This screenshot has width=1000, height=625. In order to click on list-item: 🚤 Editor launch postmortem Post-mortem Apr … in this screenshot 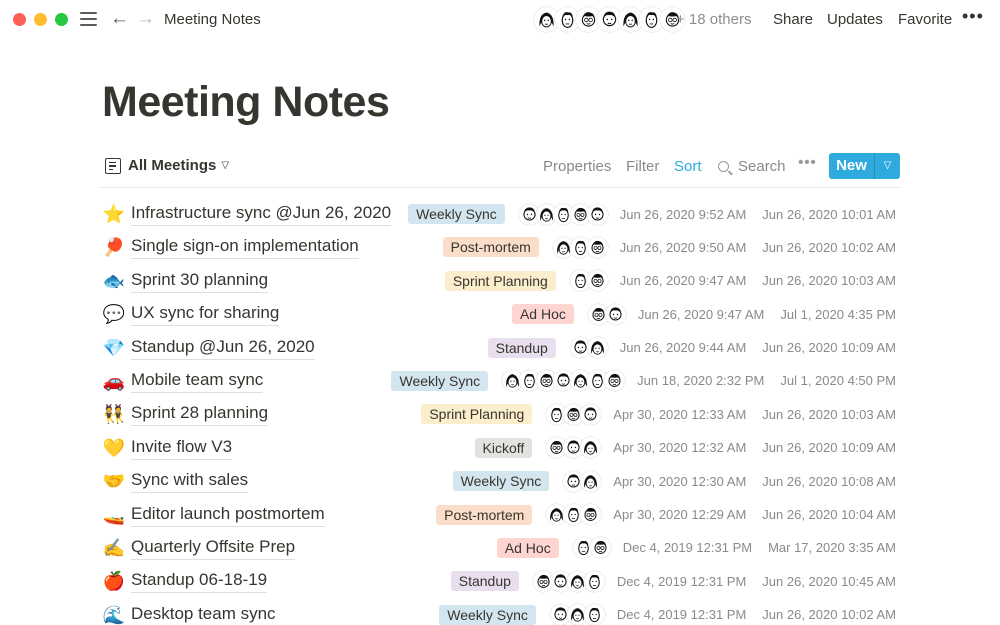, I will do `click(500, 515)`.